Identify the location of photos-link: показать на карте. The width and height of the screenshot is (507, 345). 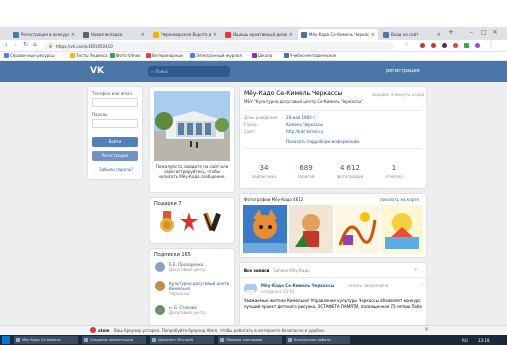
(399, 199).